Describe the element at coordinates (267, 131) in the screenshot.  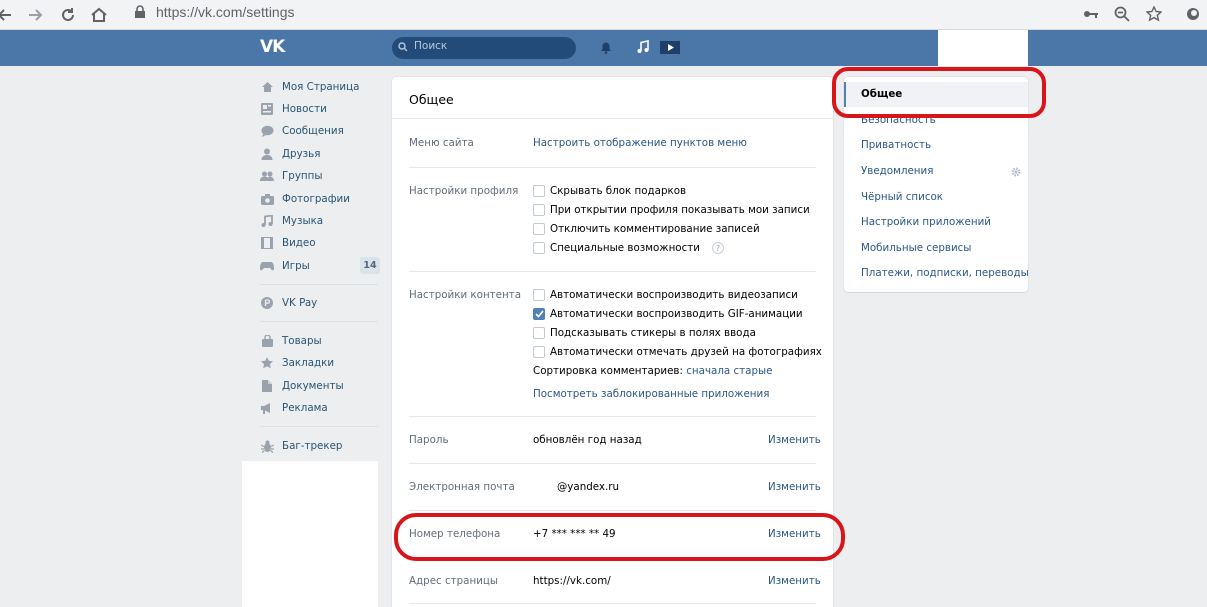
I see `message-icon` at that location.